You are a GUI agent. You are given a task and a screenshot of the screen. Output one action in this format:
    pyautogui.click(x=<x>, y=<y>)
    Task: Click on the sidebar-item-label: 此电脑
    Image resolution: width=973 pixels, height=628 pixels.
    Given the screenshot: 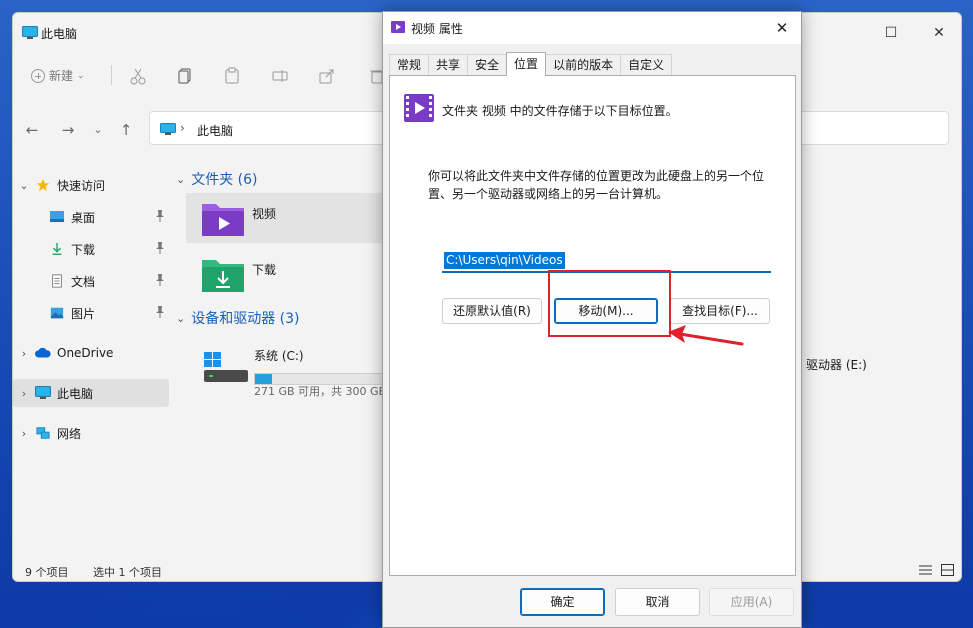 What is the action you would take?
    pyautogui.click(x=75, y=393)
    